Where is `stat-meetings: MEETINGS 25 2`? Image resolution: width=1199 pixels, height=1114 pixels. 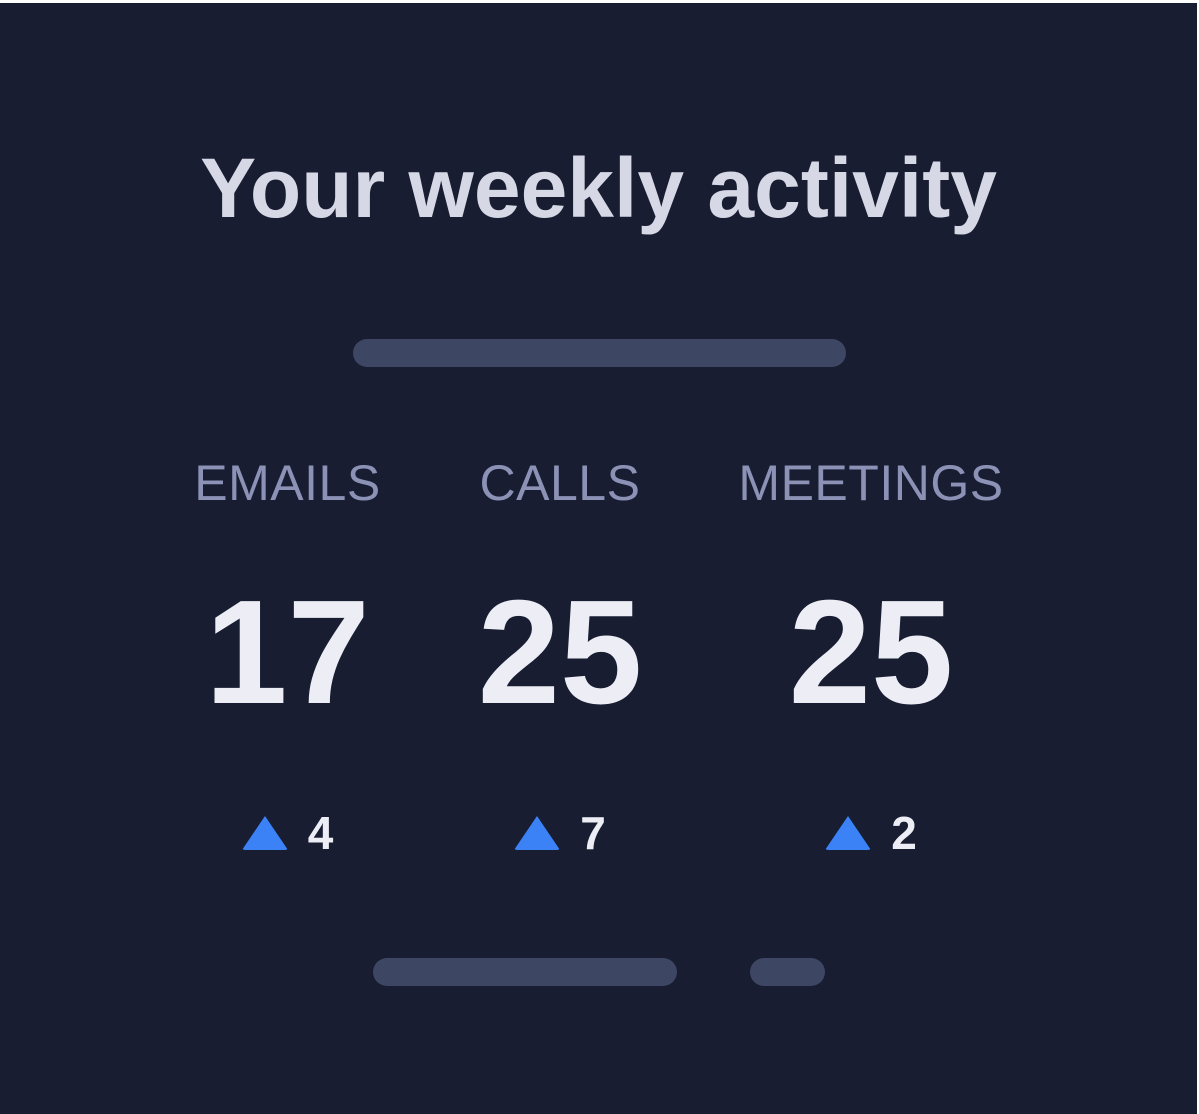 stat-meetings: MEETINGS 25 2 is located at coordinates (871, 651).